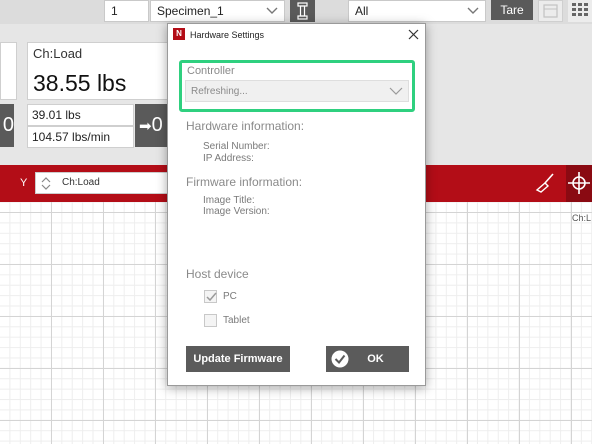  I want to click on update-firmware-button: Update Firmware, so click(238, 359).